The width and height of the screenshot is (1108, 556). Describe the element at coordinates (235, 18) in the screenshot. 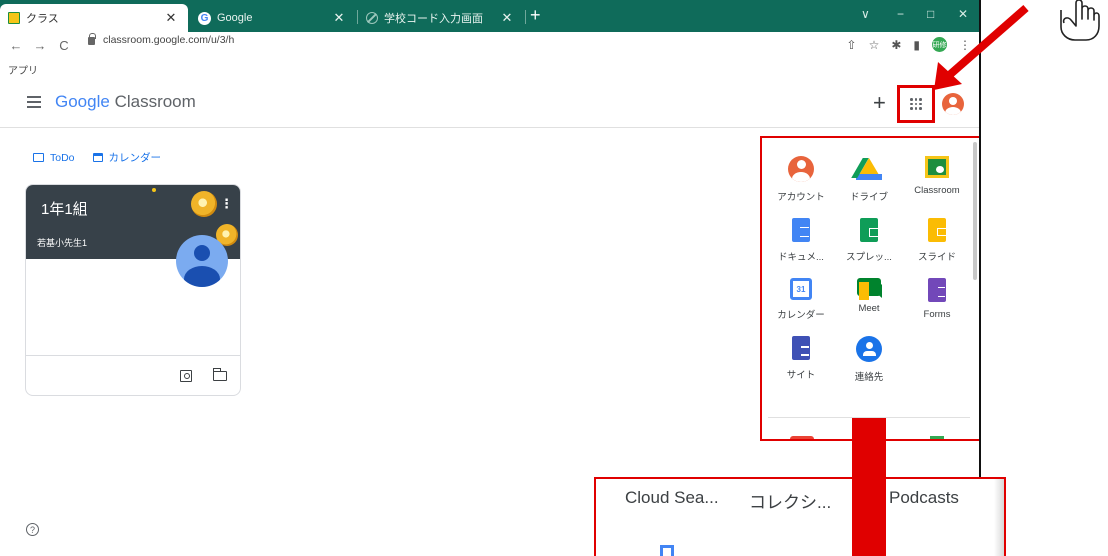

I see `tab-title: Google` at that location.